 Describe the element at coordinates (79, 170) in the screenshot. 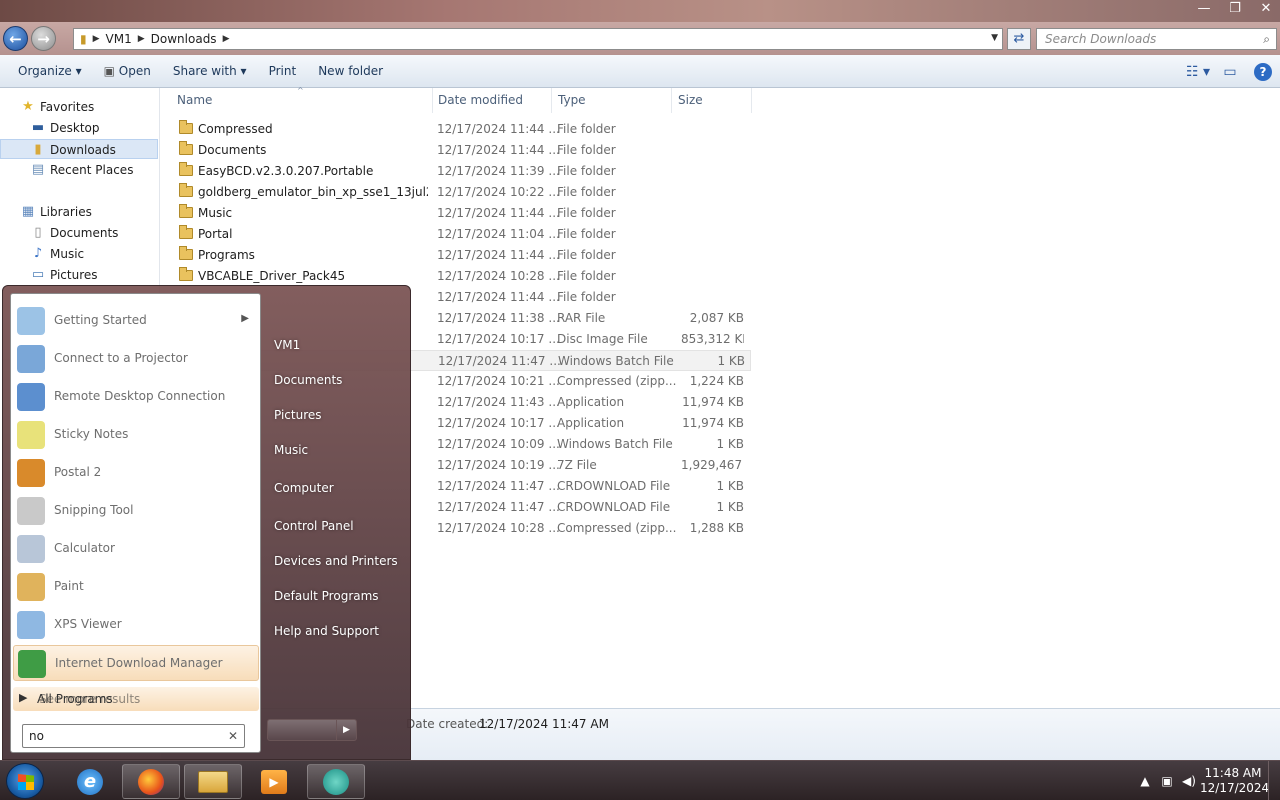

I see `nav-recent-places: ▤ Recent Places` at that location.